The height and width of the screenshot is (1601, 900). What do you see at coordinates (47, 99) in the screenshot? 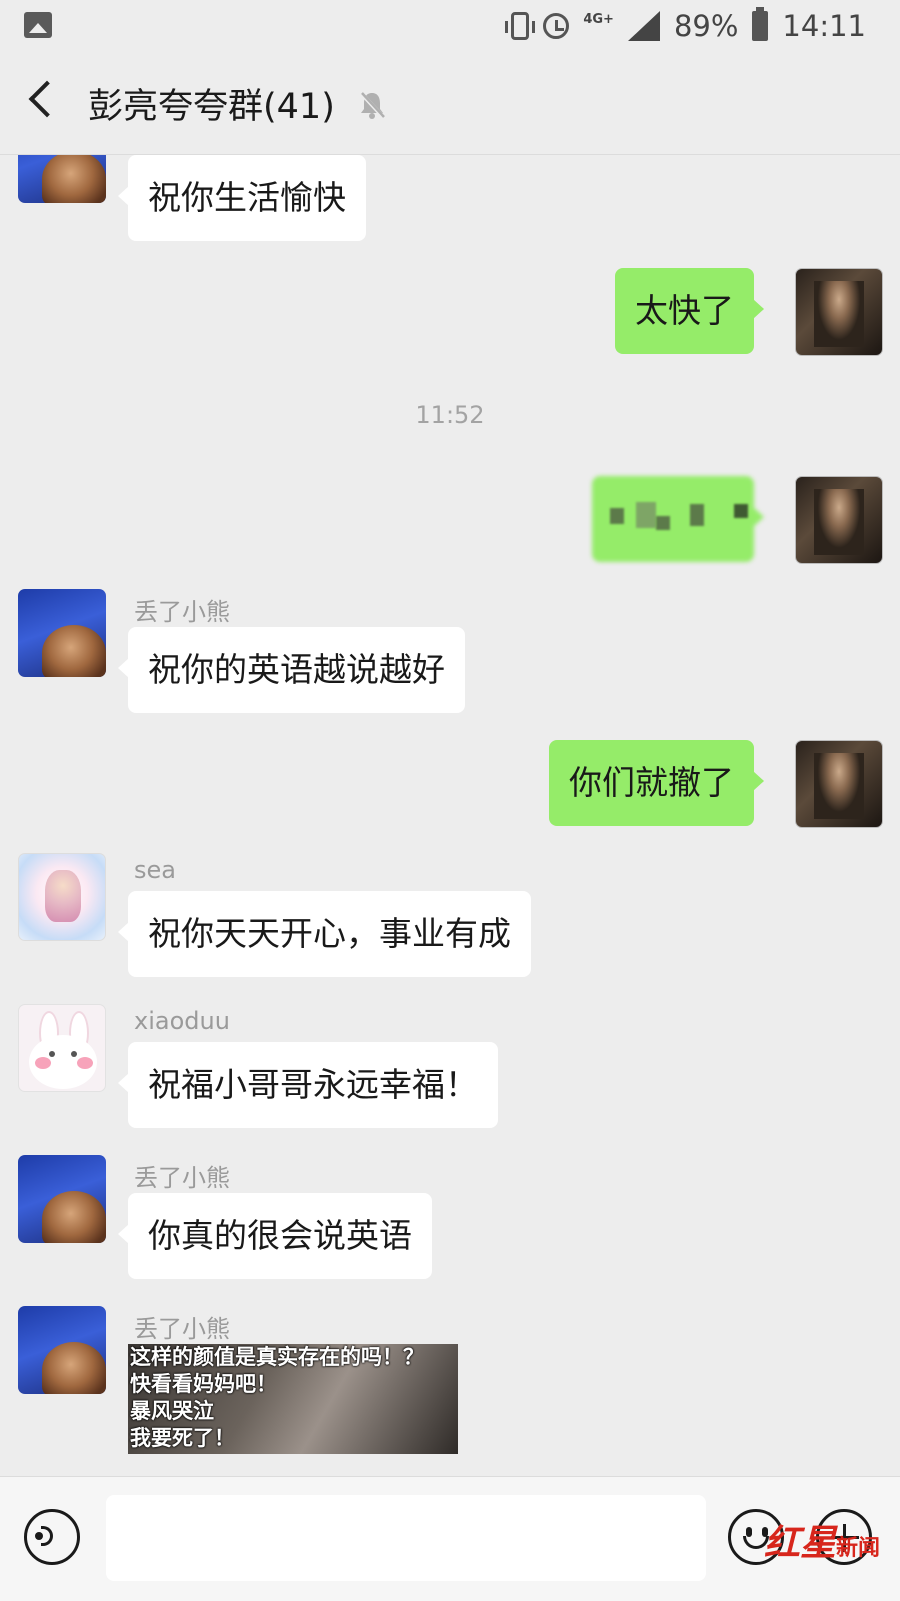
I see `back-arrow-icon` at bounding box center [47, 99].